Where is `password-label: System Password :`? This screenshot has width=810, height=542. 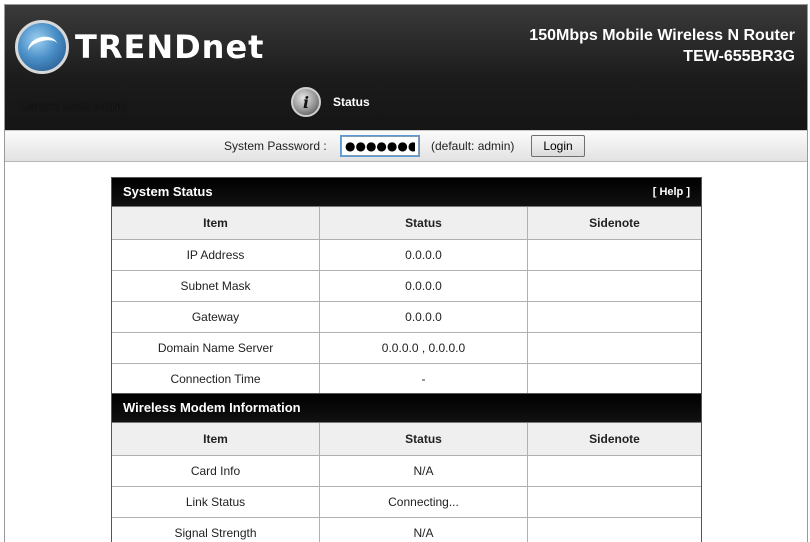 password-label: System Password : is located at coordinates (275, 146).